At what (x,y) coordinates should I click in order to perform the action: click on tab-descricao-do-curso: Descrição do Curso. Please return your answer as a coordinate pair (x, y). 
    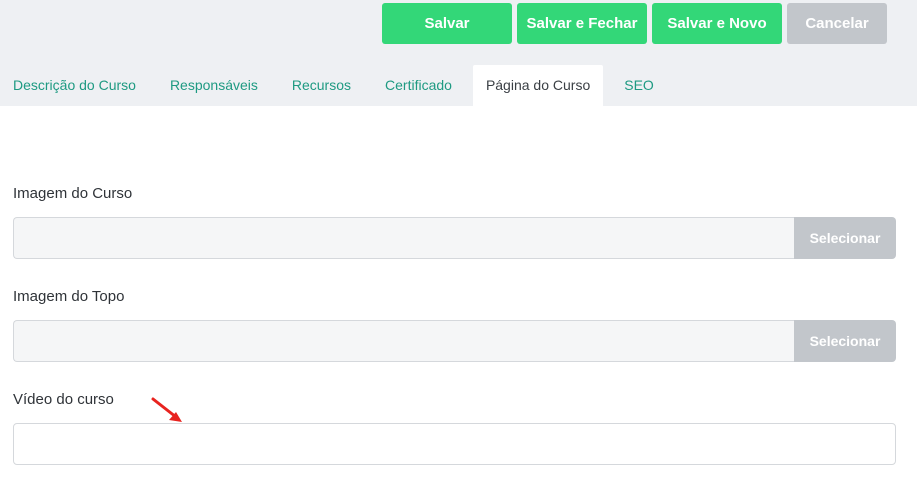
    Looking at the image, I should click on (74, 85).